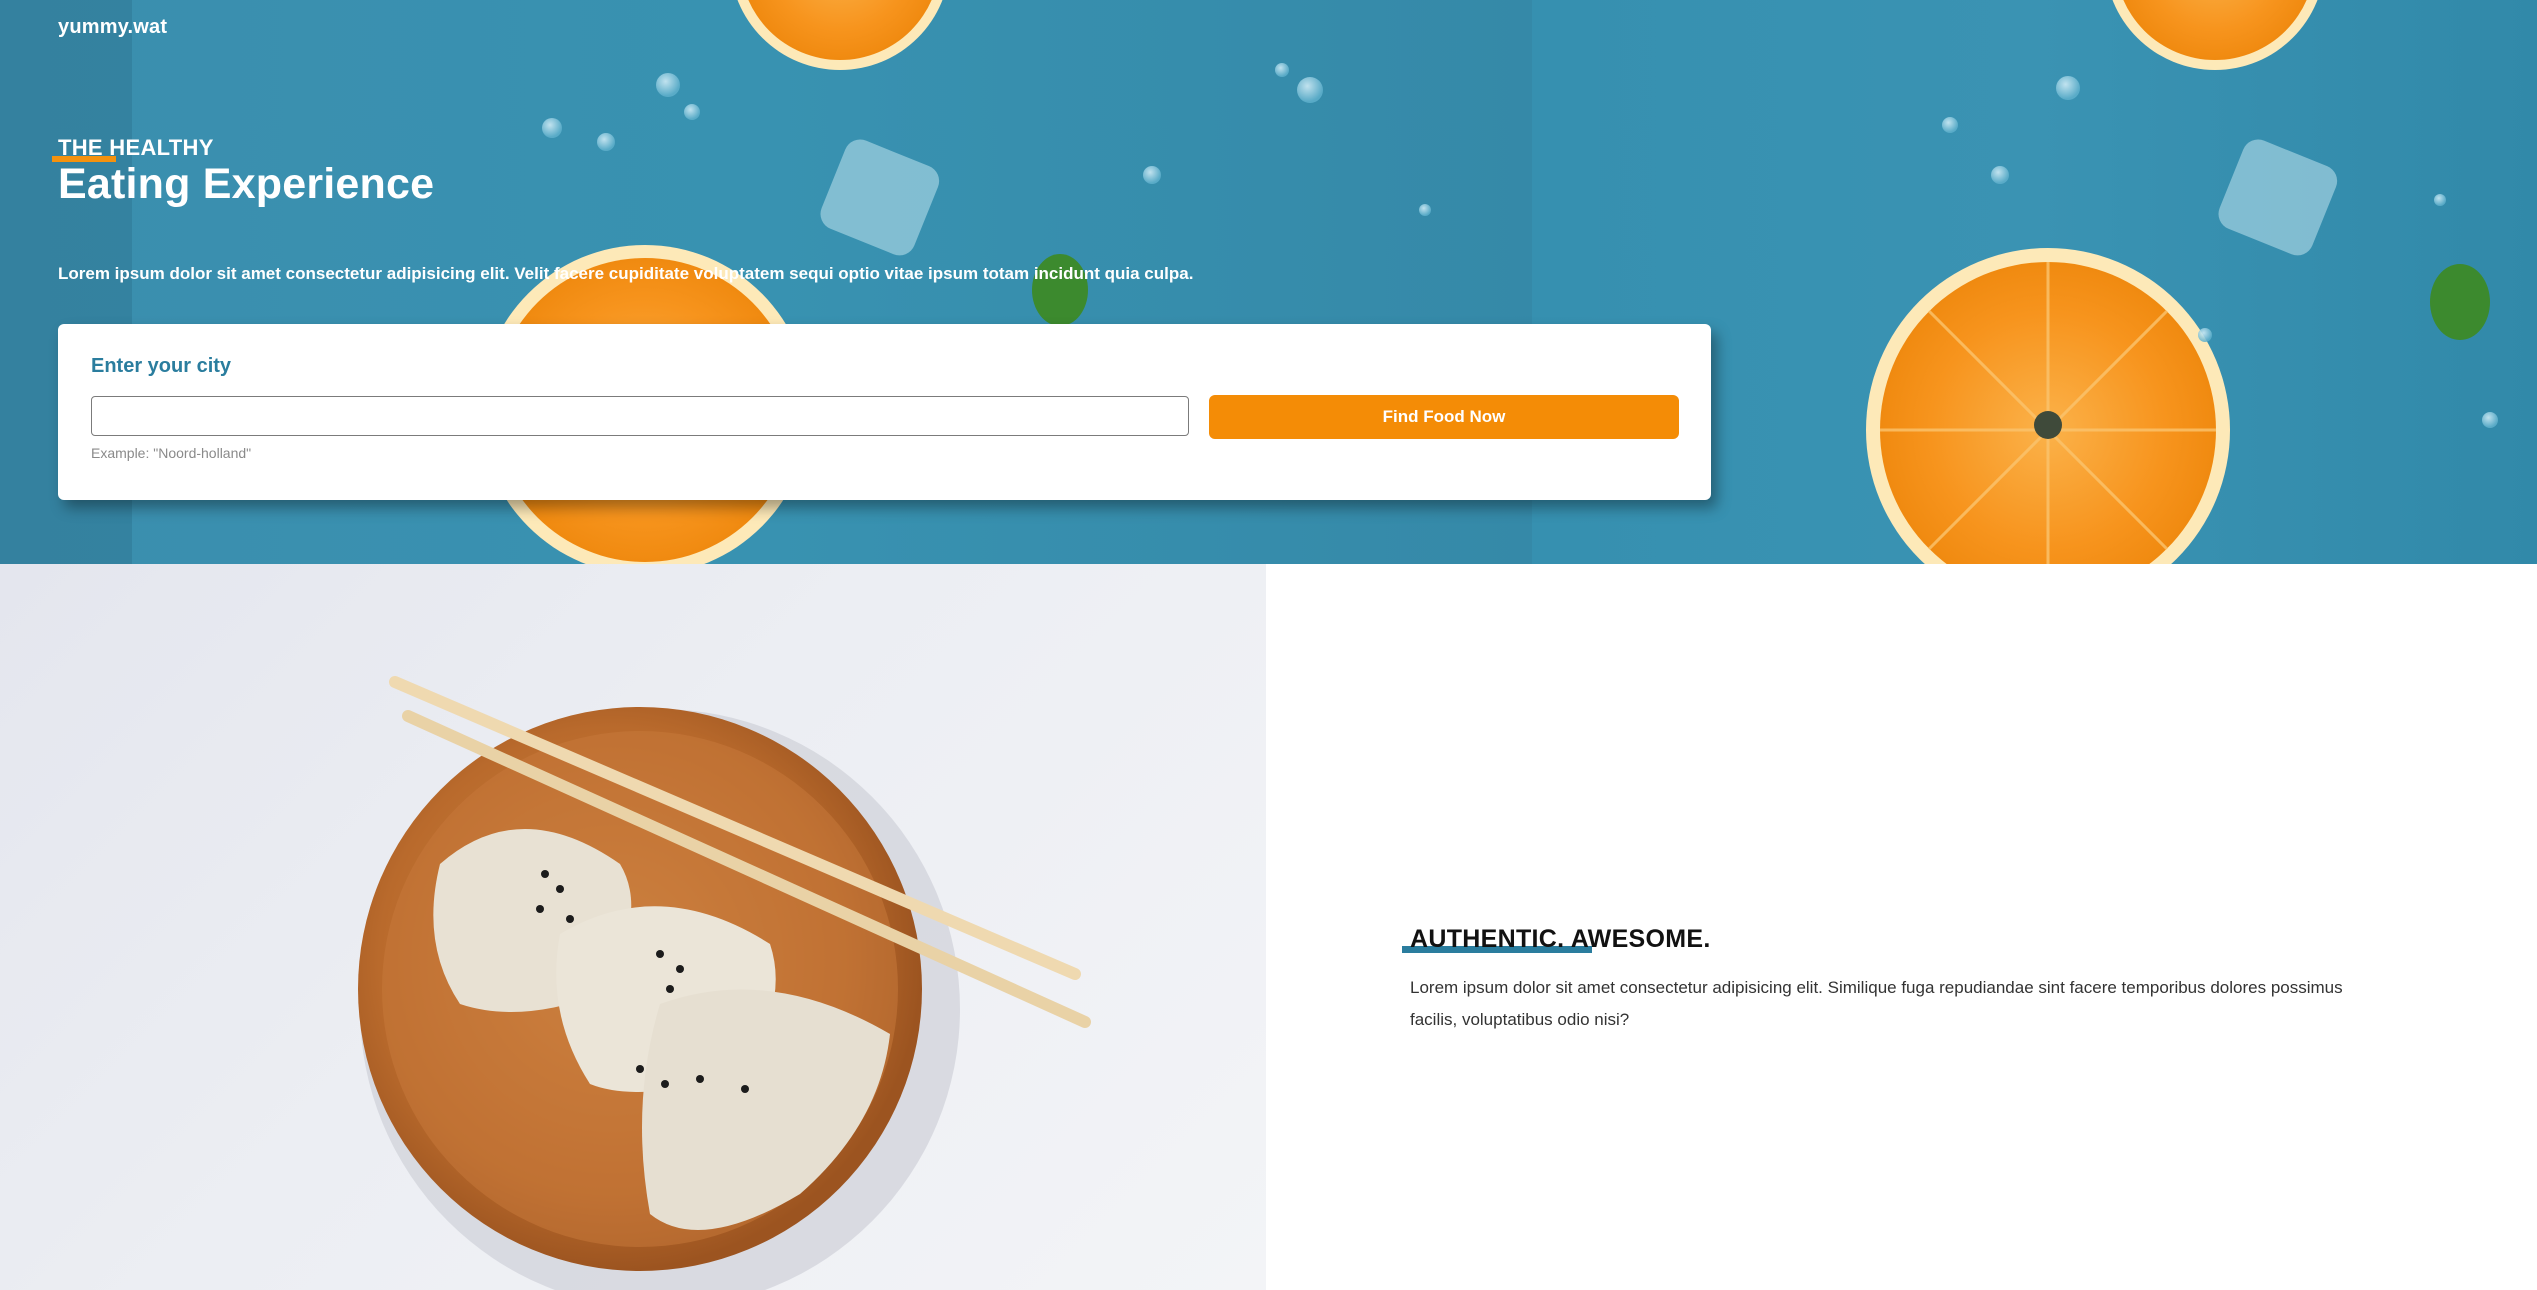  Describe the element at coordinates (112, 27) in the screenshot. I see `site-logo: yummy.wat` at that location.